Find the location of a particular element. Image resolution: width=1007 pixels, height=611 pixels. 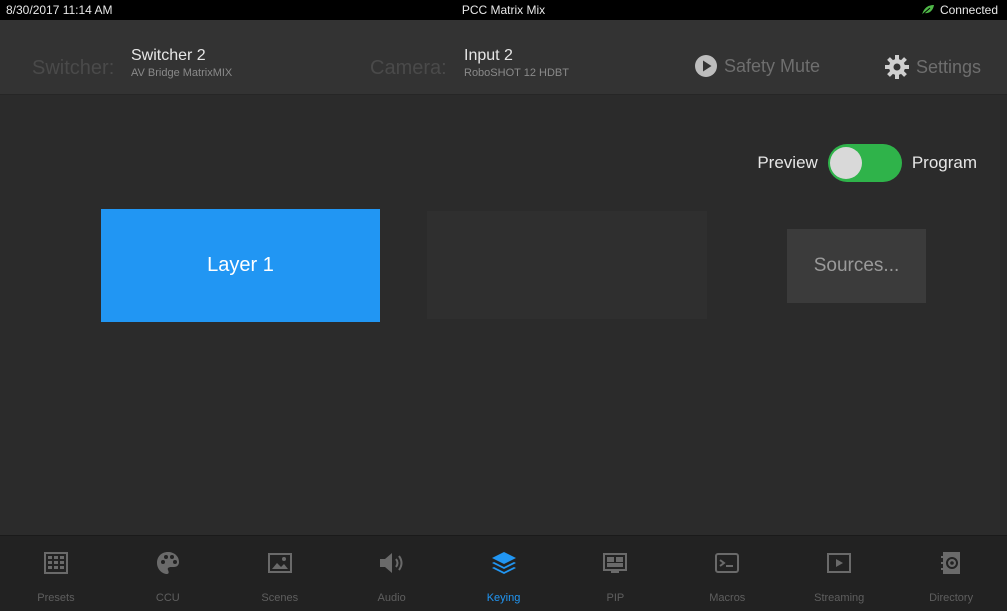

camera-input: Input 2 is located at coordinates (488, 56).